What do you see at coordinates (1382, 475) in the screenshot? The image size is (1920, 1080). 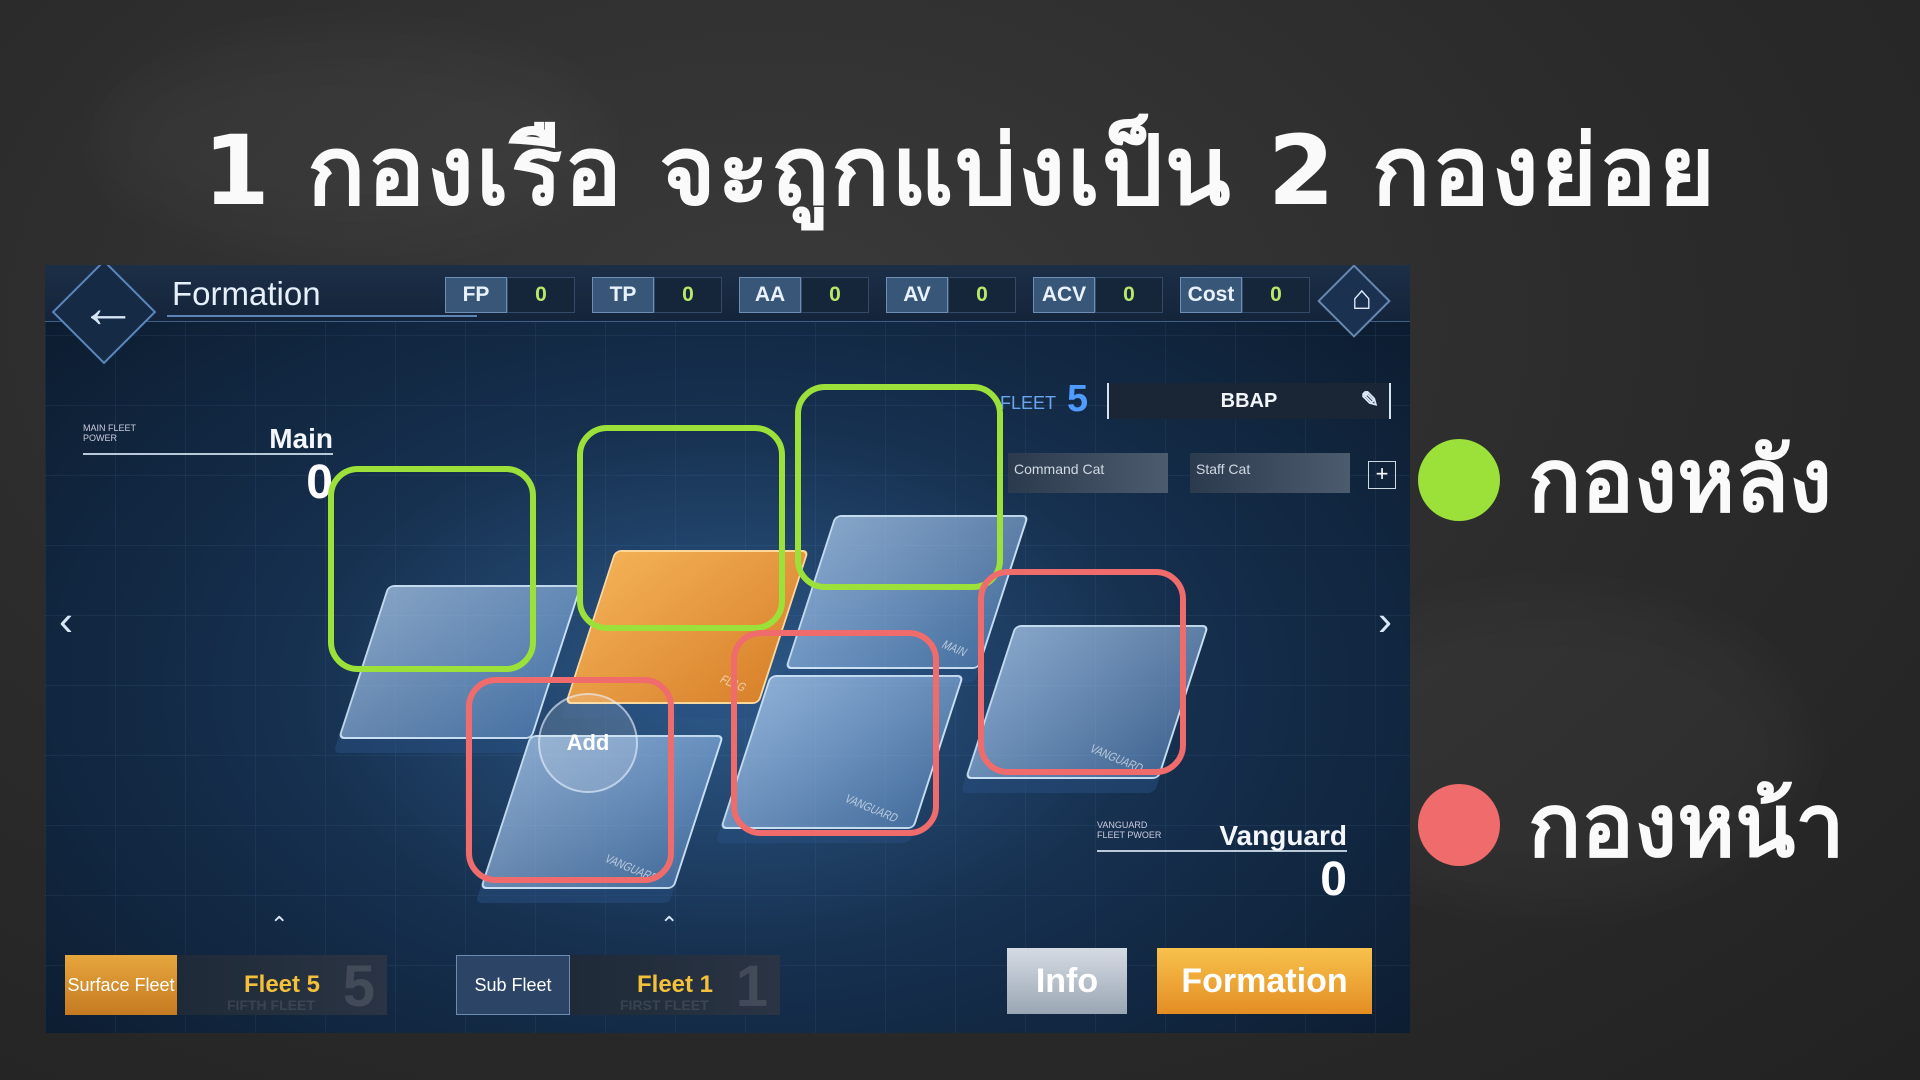 I see `plus-icon: +` at bounding box center [1382, 475].